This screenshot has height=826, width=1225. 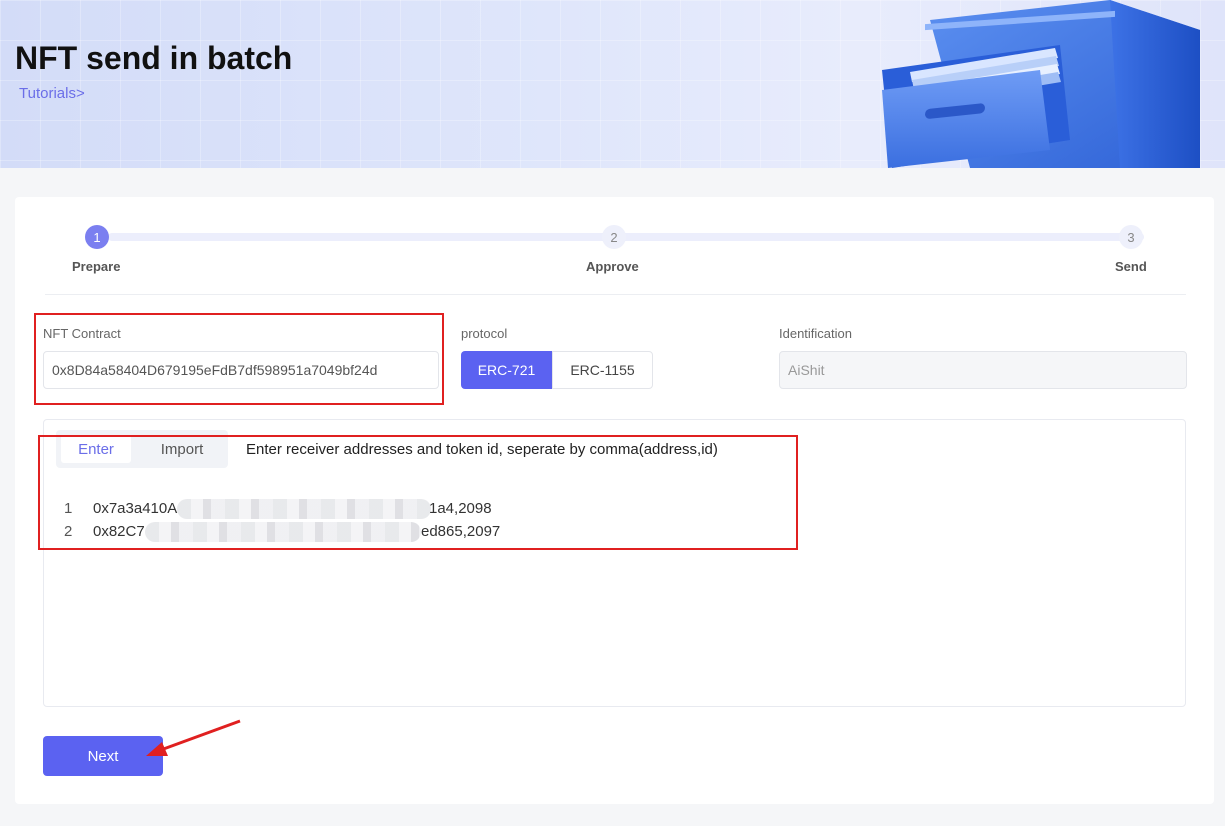 What do you see at coordinates (983, 370) in the screenshot?
I see `identification-input: AiShit` at bounding box center [983, 370].